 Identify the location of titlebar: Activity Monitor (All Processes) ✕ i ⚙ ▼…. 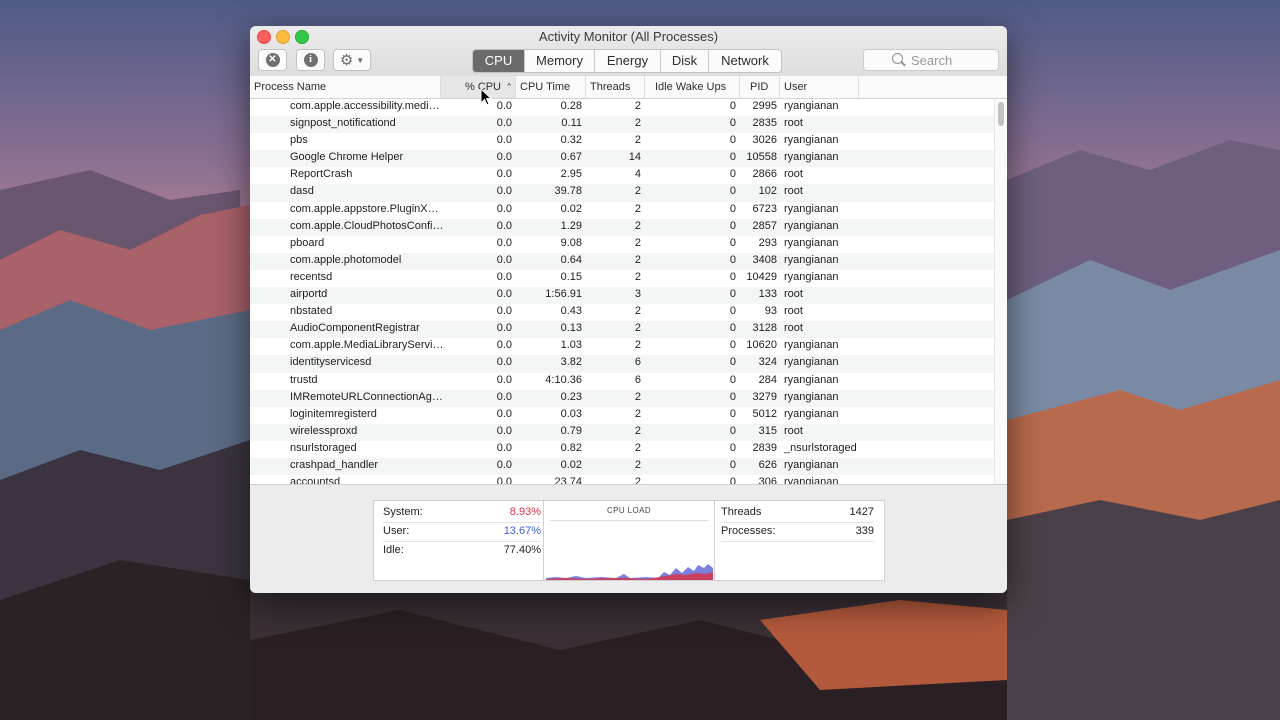
(628, 64).